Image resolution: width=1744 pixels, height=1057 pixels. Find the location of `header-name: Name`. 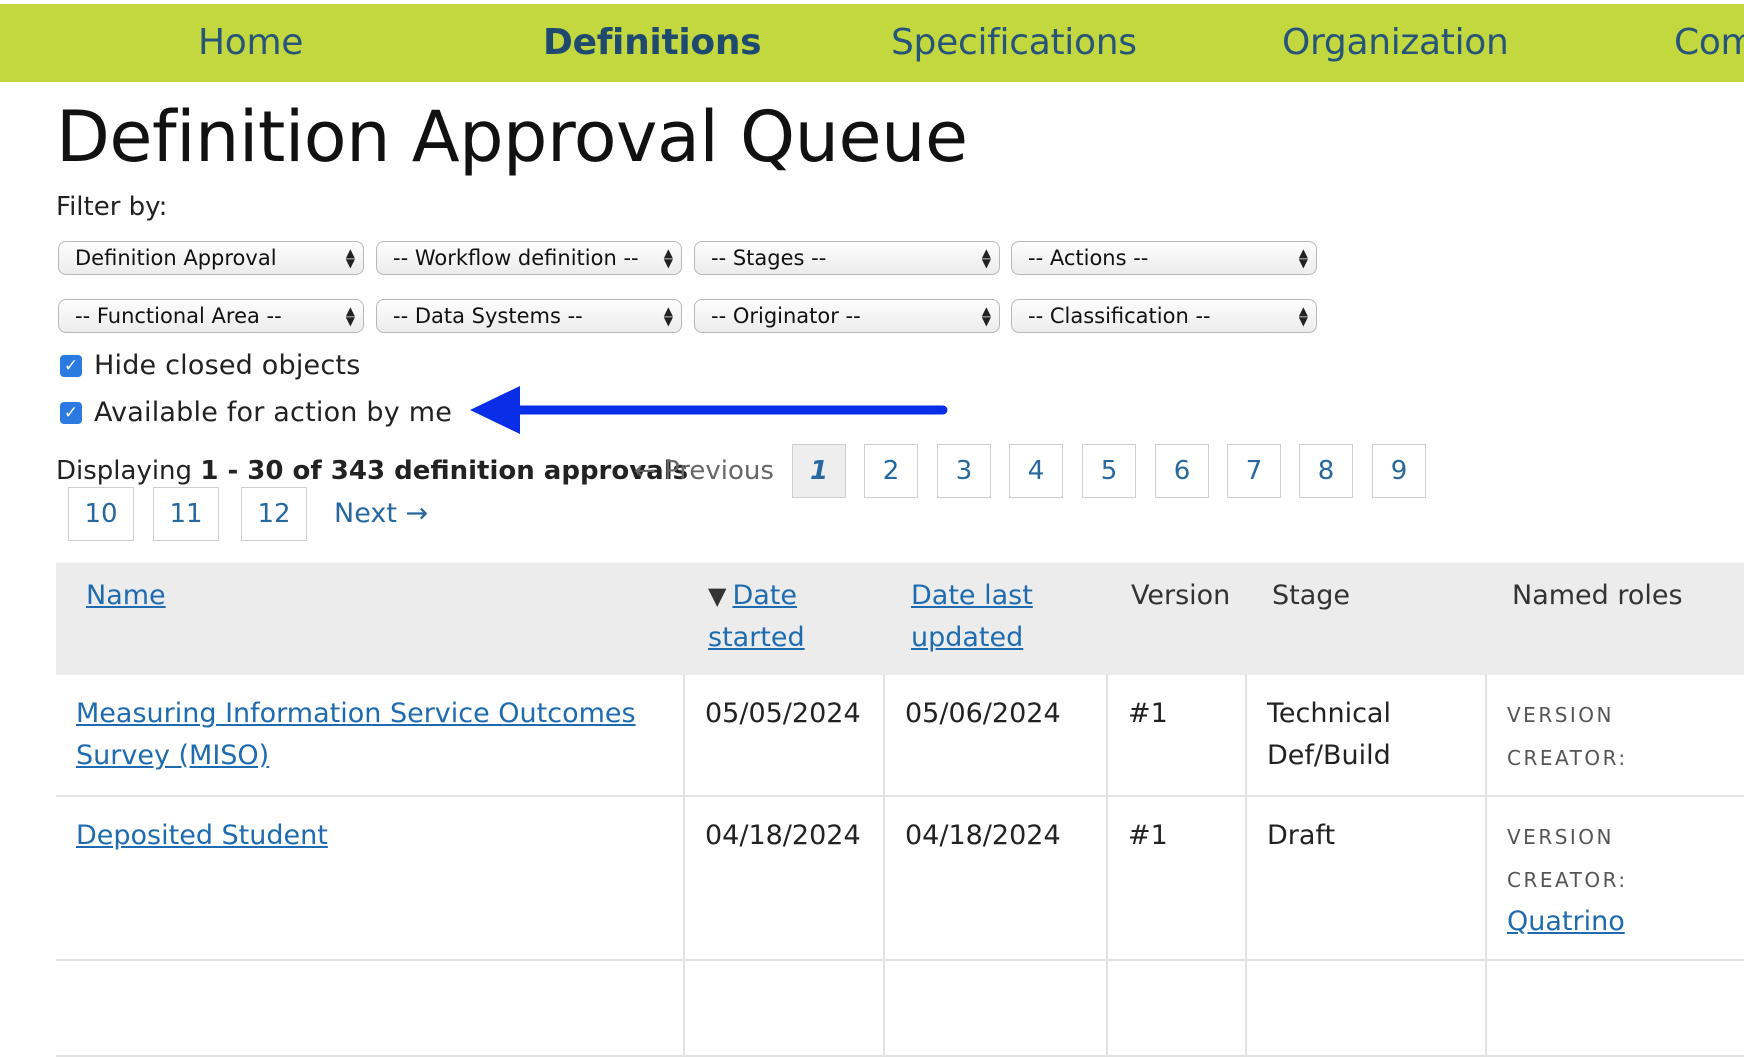

header-name: Name is located at coordinates (370, 619).